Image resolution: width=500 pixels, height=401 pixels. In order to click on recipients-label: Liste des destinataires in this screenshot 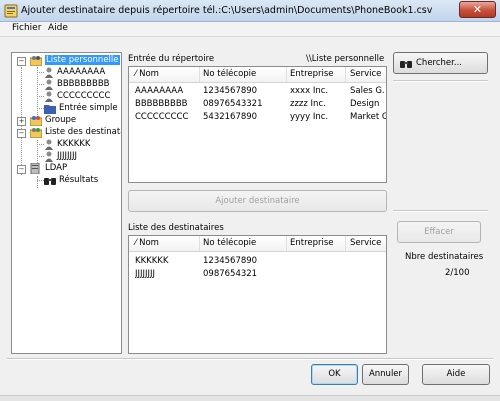, I will do `click(176, 228)`.